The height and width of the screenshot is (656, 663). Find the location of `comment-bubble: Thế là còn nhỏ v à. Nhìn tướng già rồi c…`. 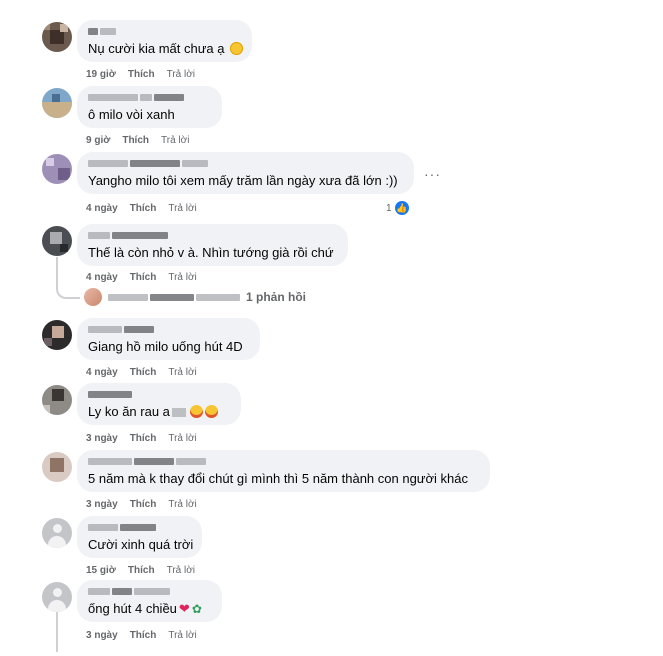

comment-bubble: Thế là còn nhỏ v à. Nhìn tướng già rồi c… is located at coordinates (212, 245).